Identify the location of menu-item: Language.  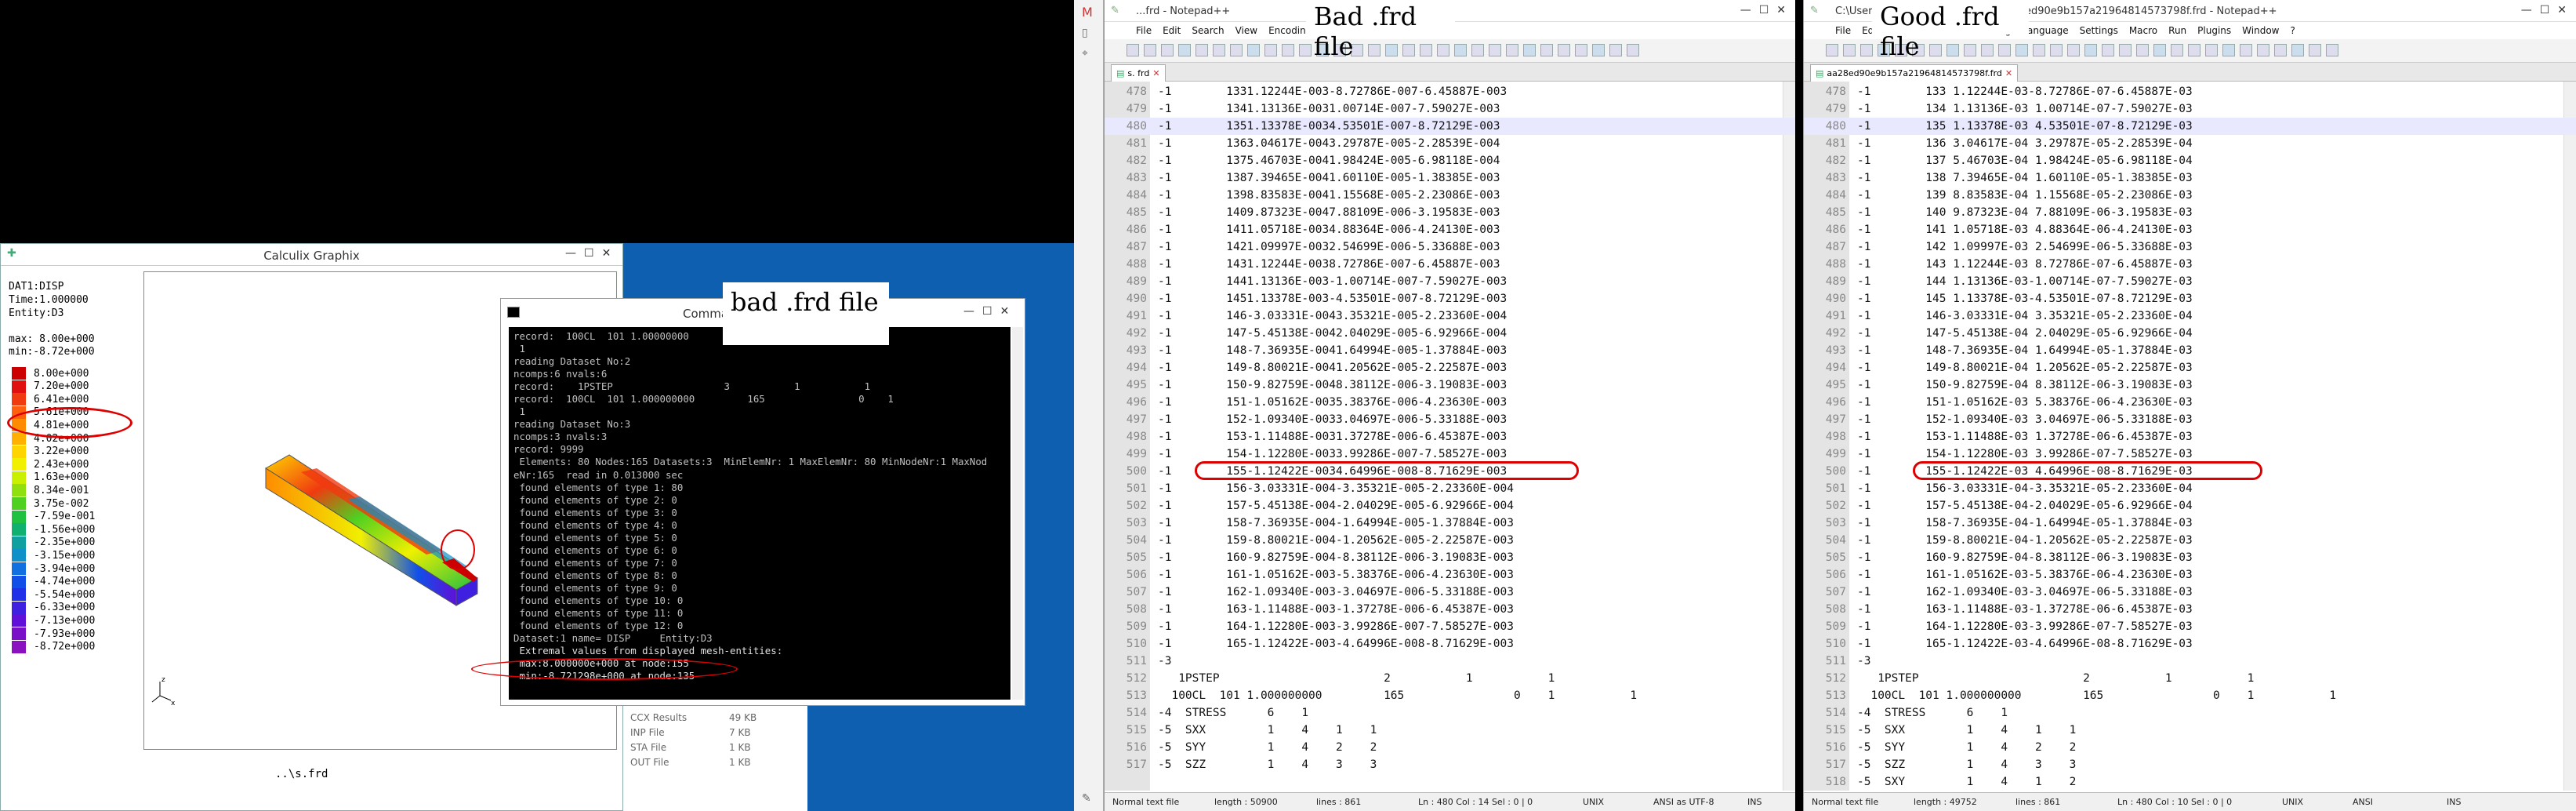
(2045, 31).